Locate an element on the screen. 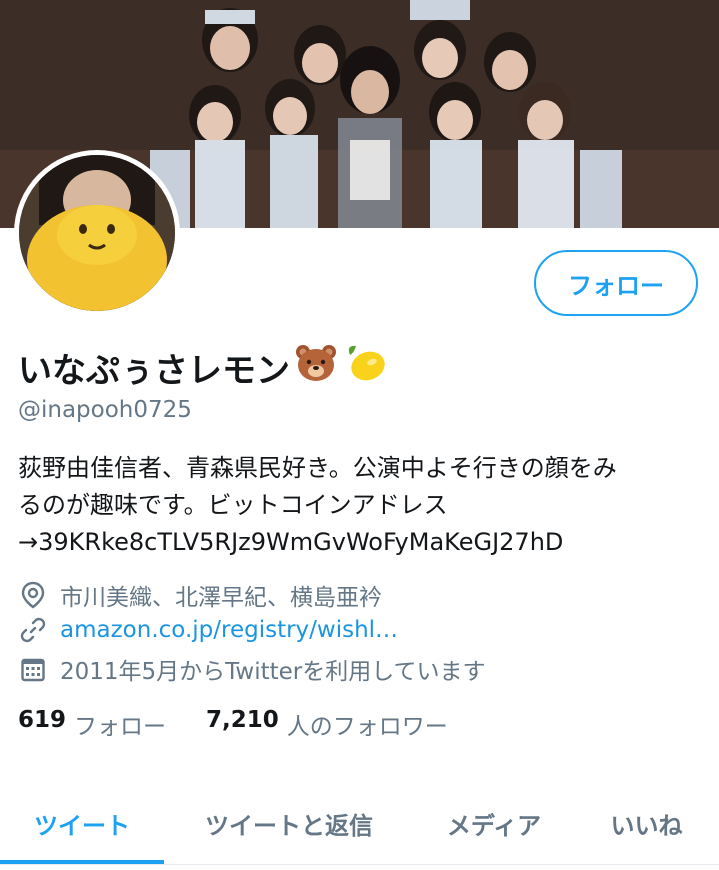 The height and width of the screenshot is (870, 719). follow-counts: 619 フォロー 7,210 人のフォロワー is located at coordinates (253, 724).